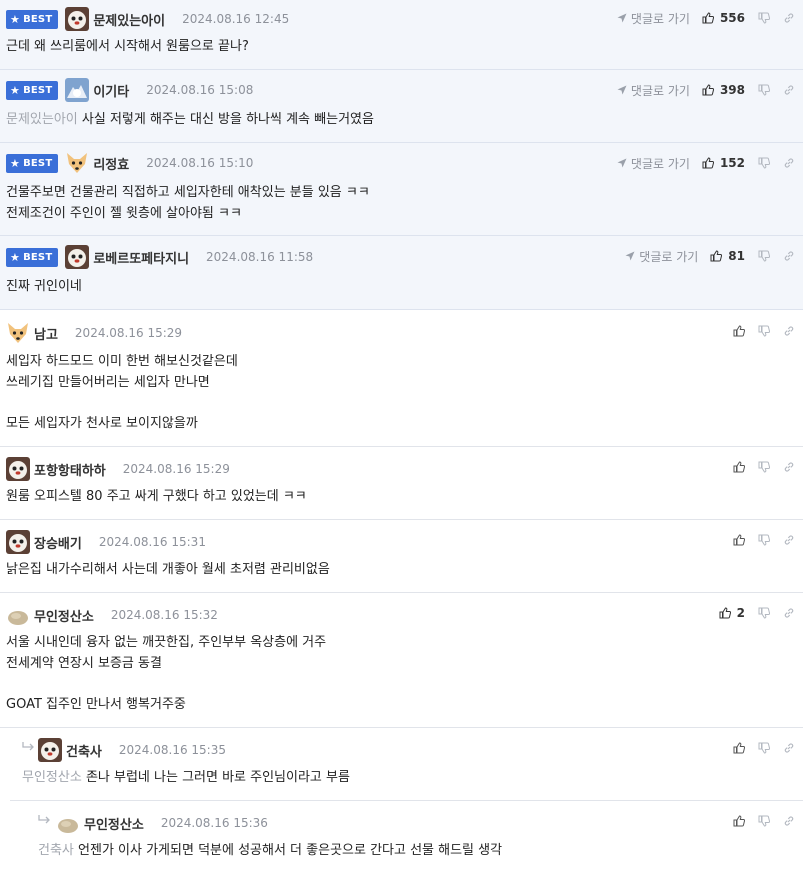 The image size is (803, 870). I want to click on like-button: 152, so click(723, 163).